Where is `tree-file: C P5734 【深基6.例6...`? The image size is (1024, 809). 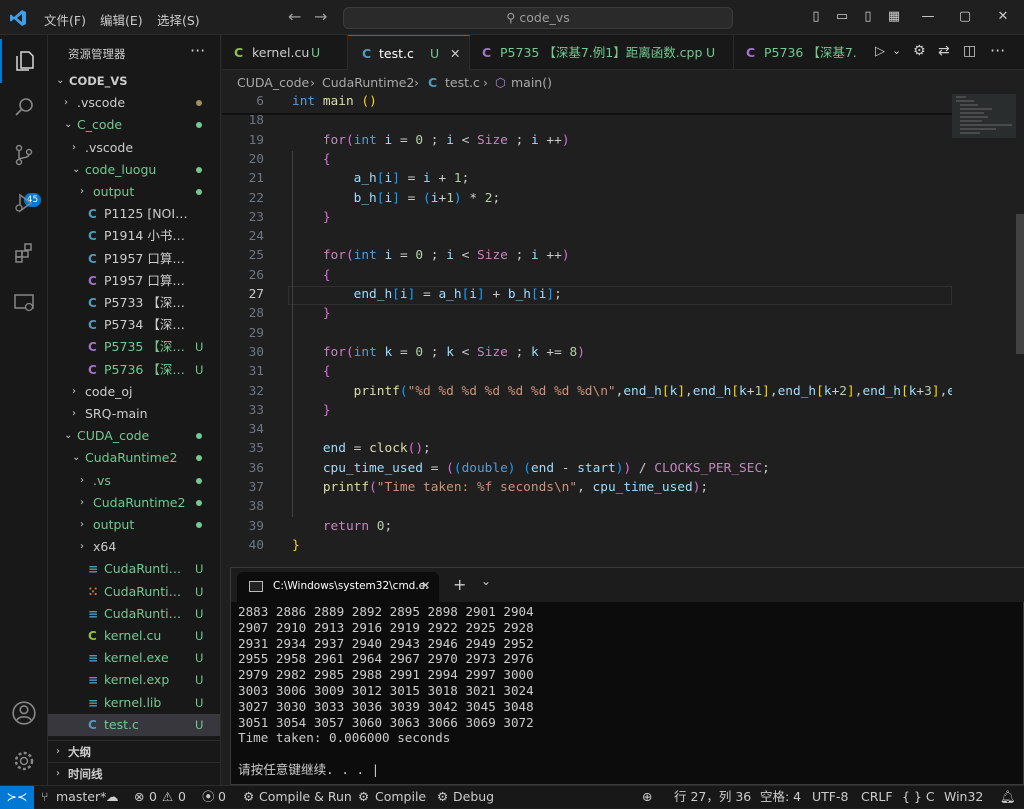 tree-file: C P5734 【深基6.例6... is located at coordinates (134, 325).